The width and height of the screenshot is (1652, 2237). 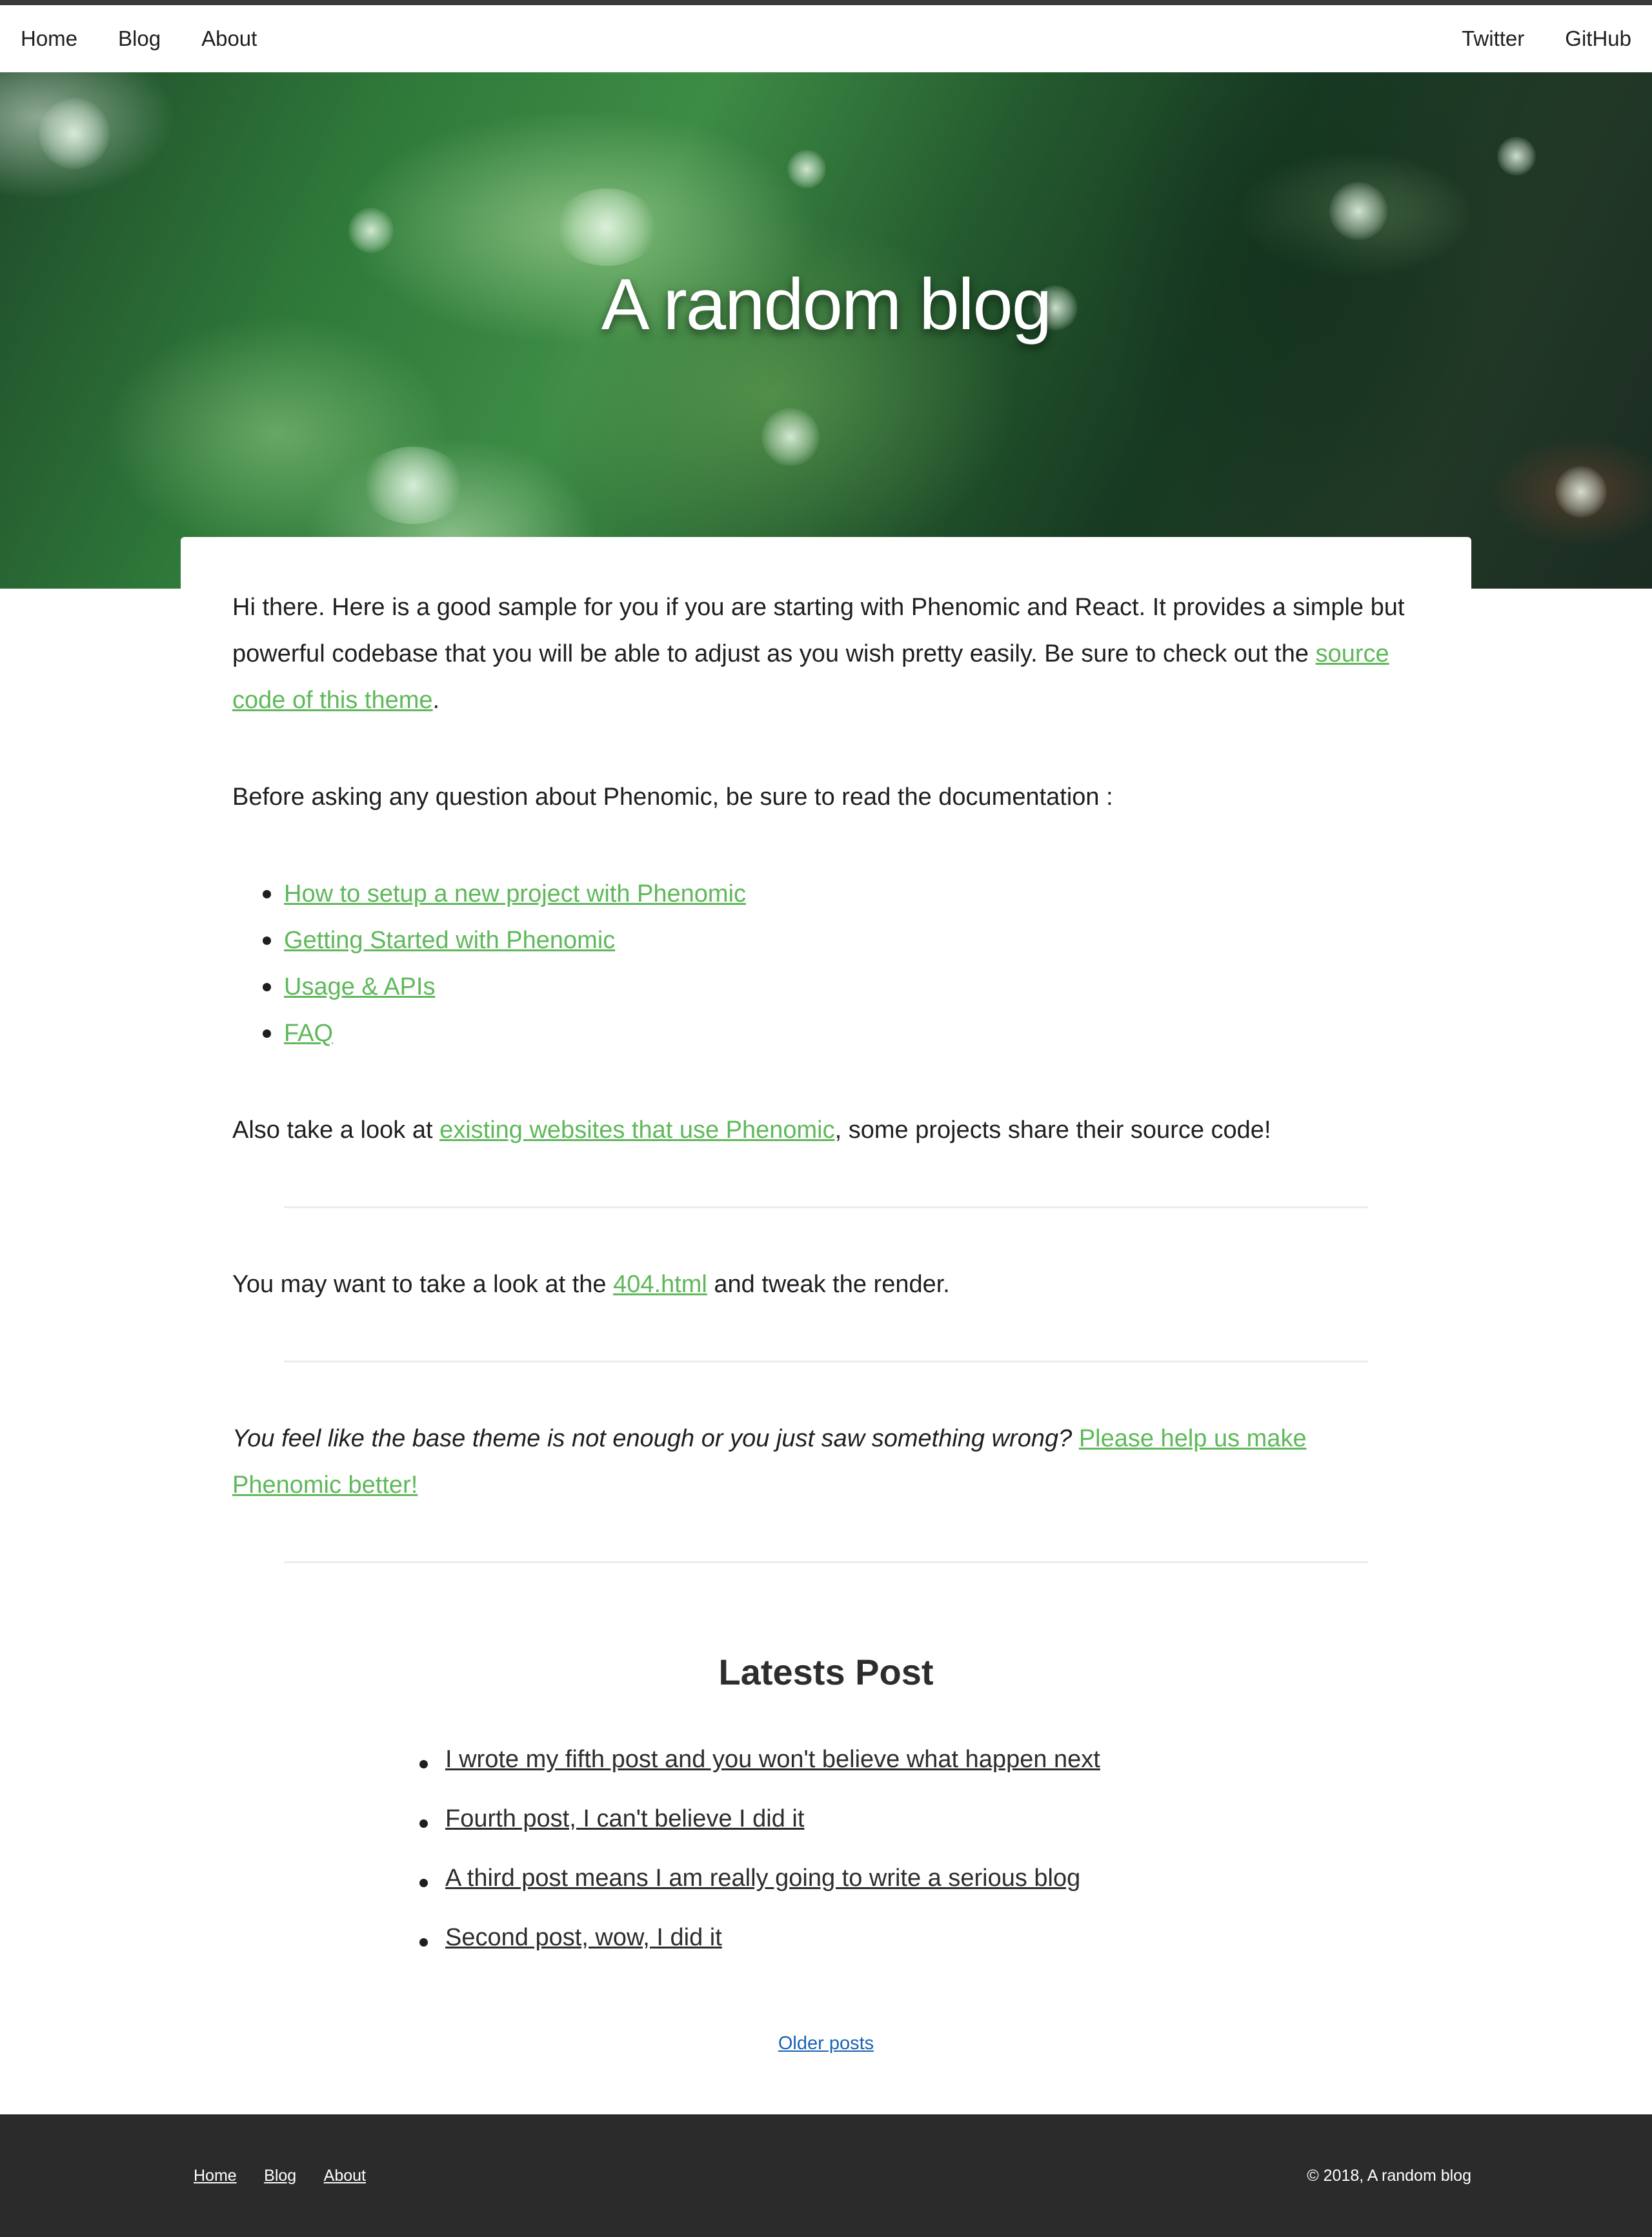 I want to click on site-header: Home Blog About Twitter GitHub, so click(x=826, y=38).